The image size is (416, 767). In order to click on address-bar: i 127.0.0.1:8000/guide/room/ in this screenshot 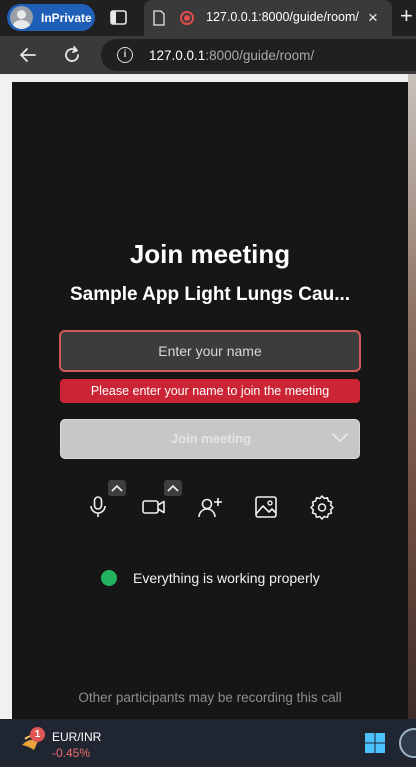, I will do `click(258, 55)`.